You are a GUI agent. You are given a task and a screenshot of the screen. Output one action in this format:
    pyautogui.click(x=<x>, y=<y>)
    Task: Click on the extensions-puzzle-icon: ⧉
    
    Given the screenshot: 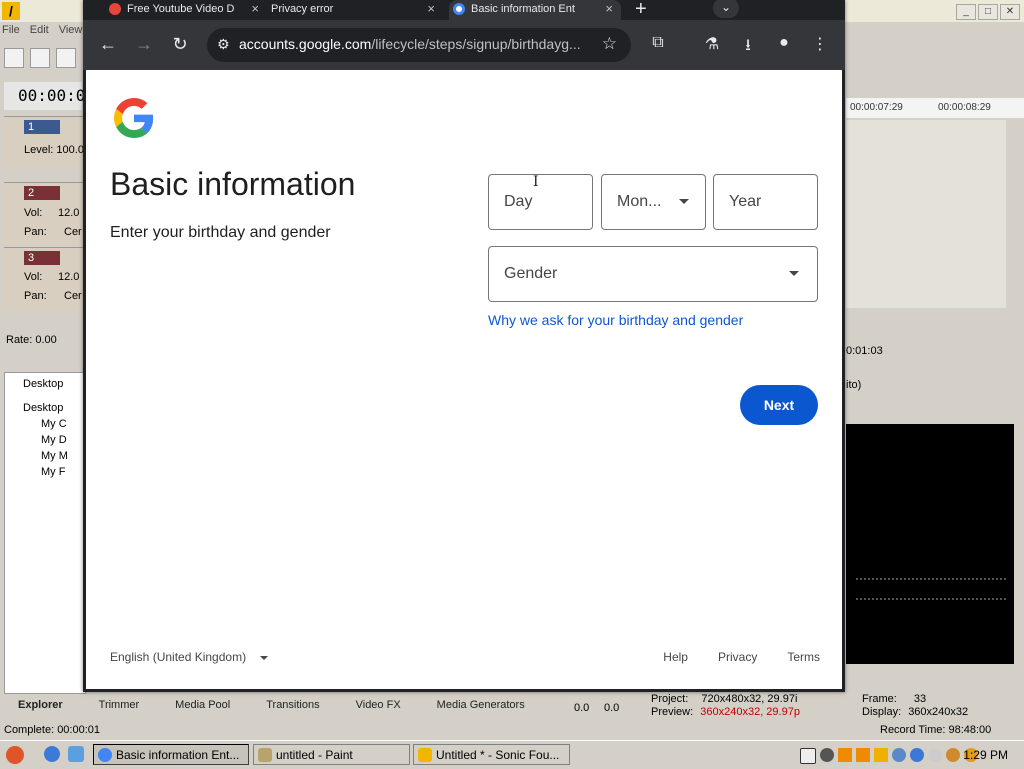 What is the action you would take?
    pyautogui.click(x=658, y=43)
    